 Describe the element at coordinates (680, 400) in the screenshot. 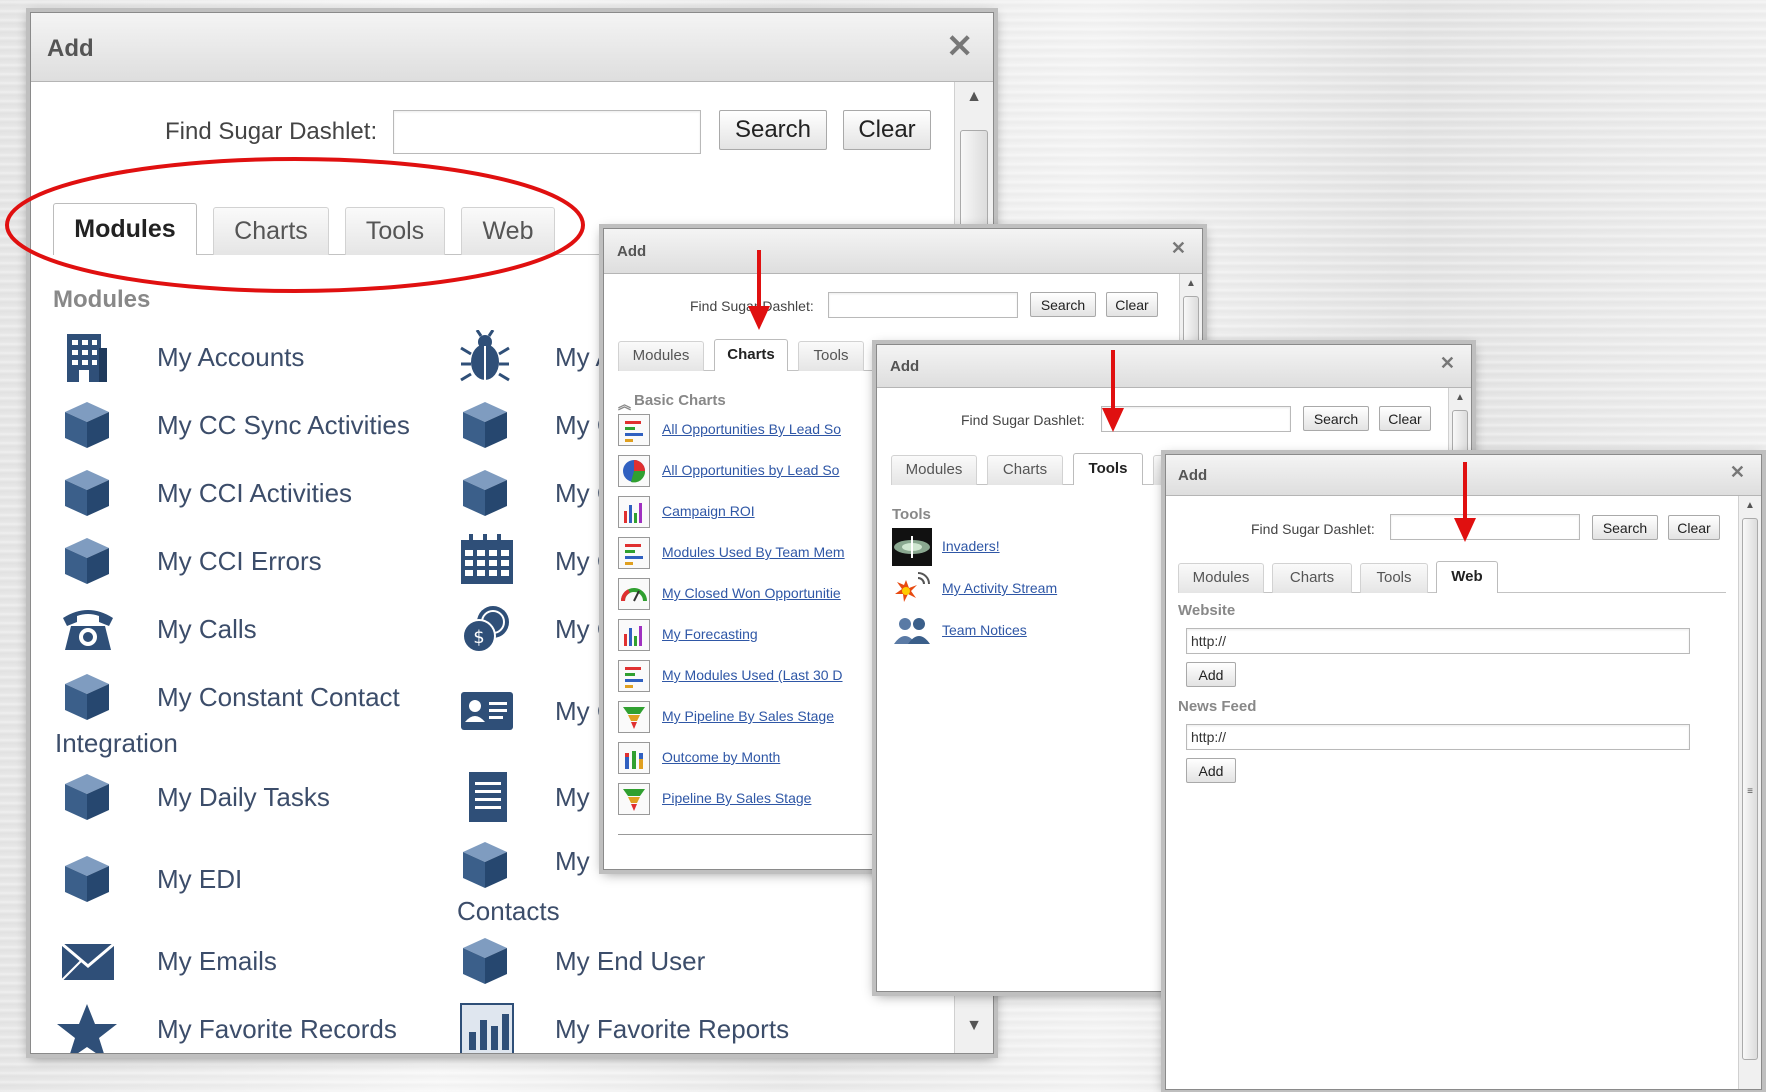

I see `section-title: Basic Charts` at that location.